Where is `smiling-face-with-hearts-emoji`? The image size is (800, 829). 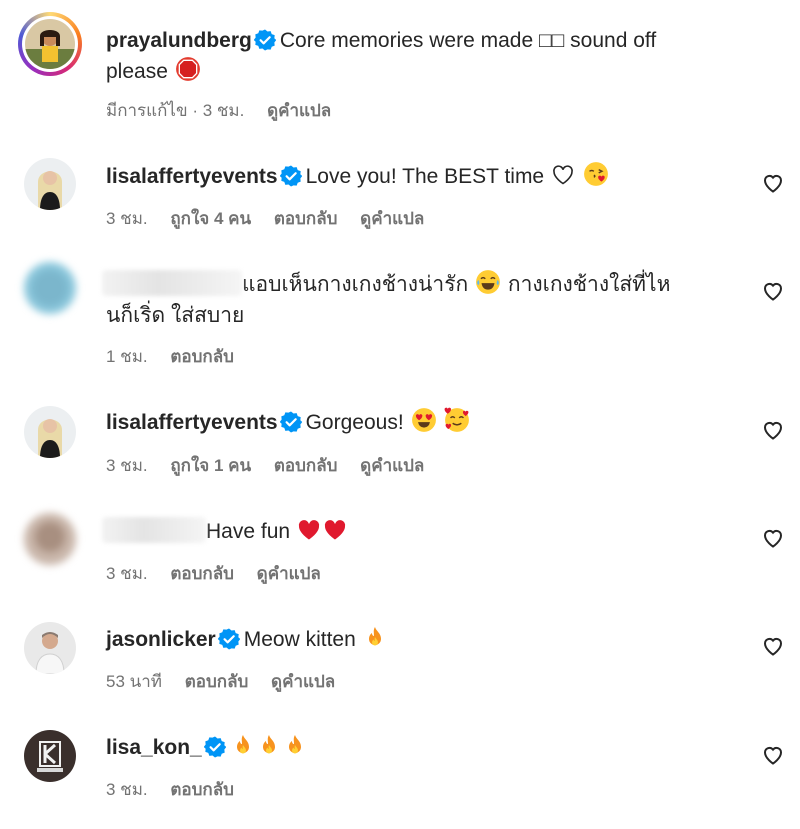 smiling-face-with-hearts-emoji is located at coordinates (457, 420).